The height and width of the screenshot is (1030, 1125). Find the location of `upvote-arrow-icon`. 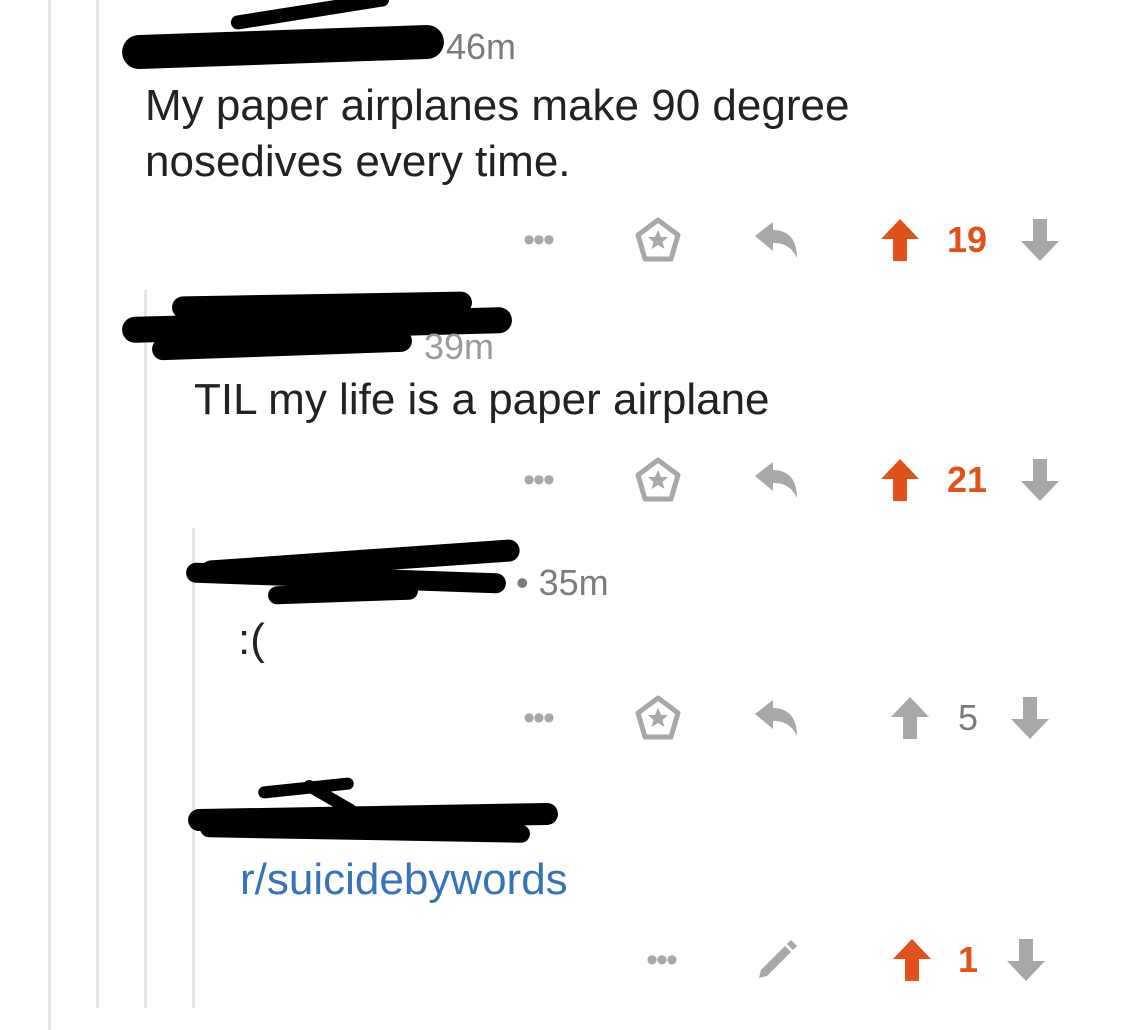

upvote-arrow-icon is located at coordinates (912, 960).